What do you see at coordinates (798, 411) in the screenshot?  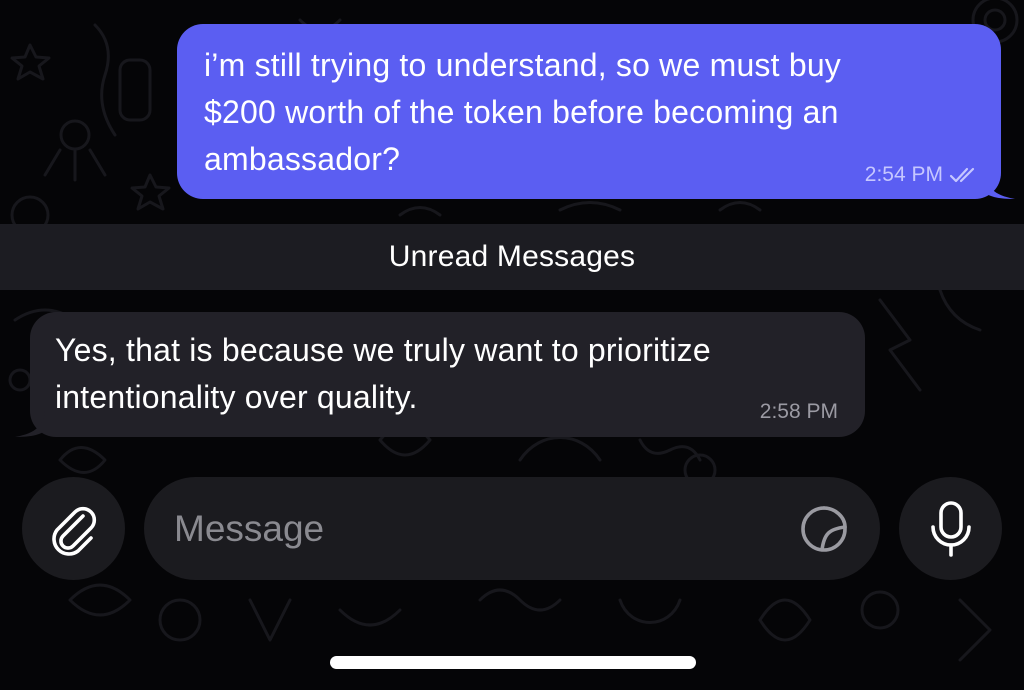 I see `incoming-message-time: 2:58 PM` at bounding box center [798, 411].